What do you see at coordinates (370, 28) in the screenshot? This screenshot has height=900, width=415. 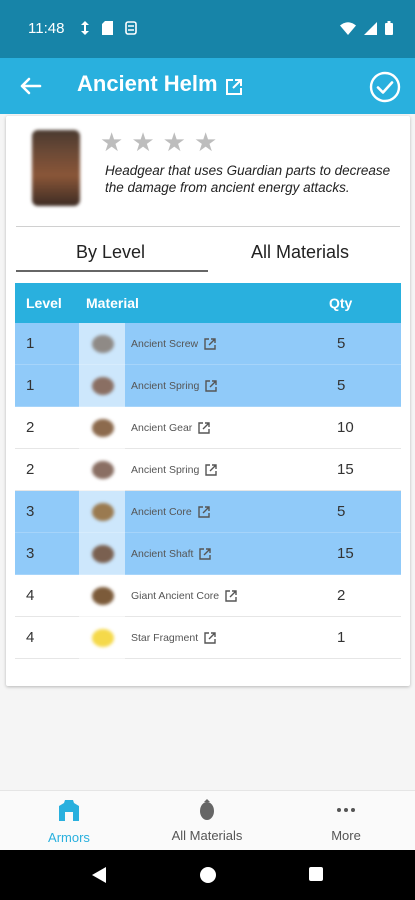 I see `signal-icon` at bounding box center [370, 28].